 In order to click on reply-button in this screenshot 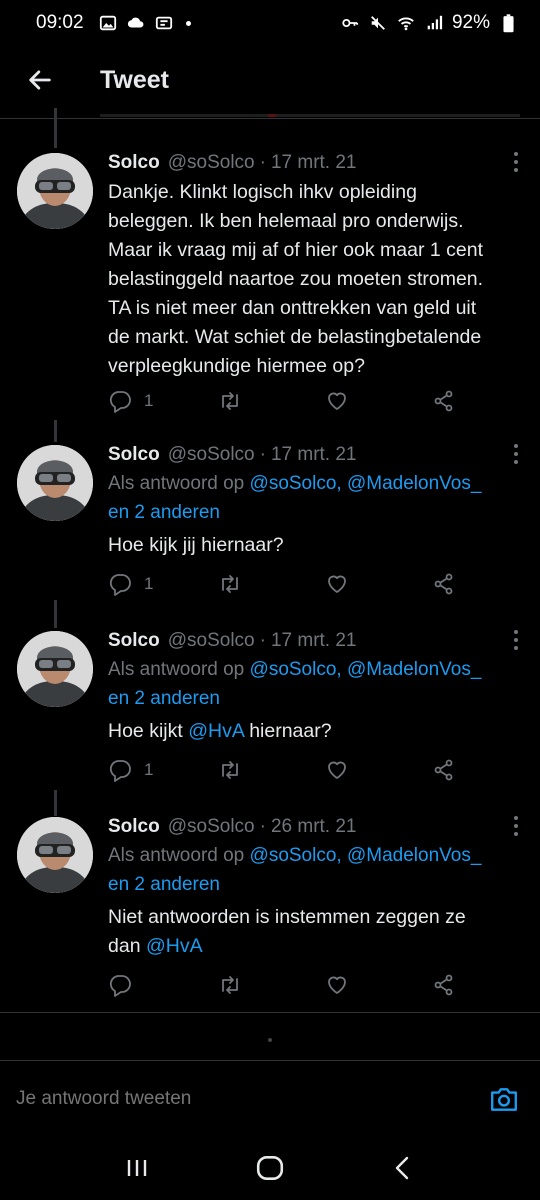, I will do `click(126, 985)`.